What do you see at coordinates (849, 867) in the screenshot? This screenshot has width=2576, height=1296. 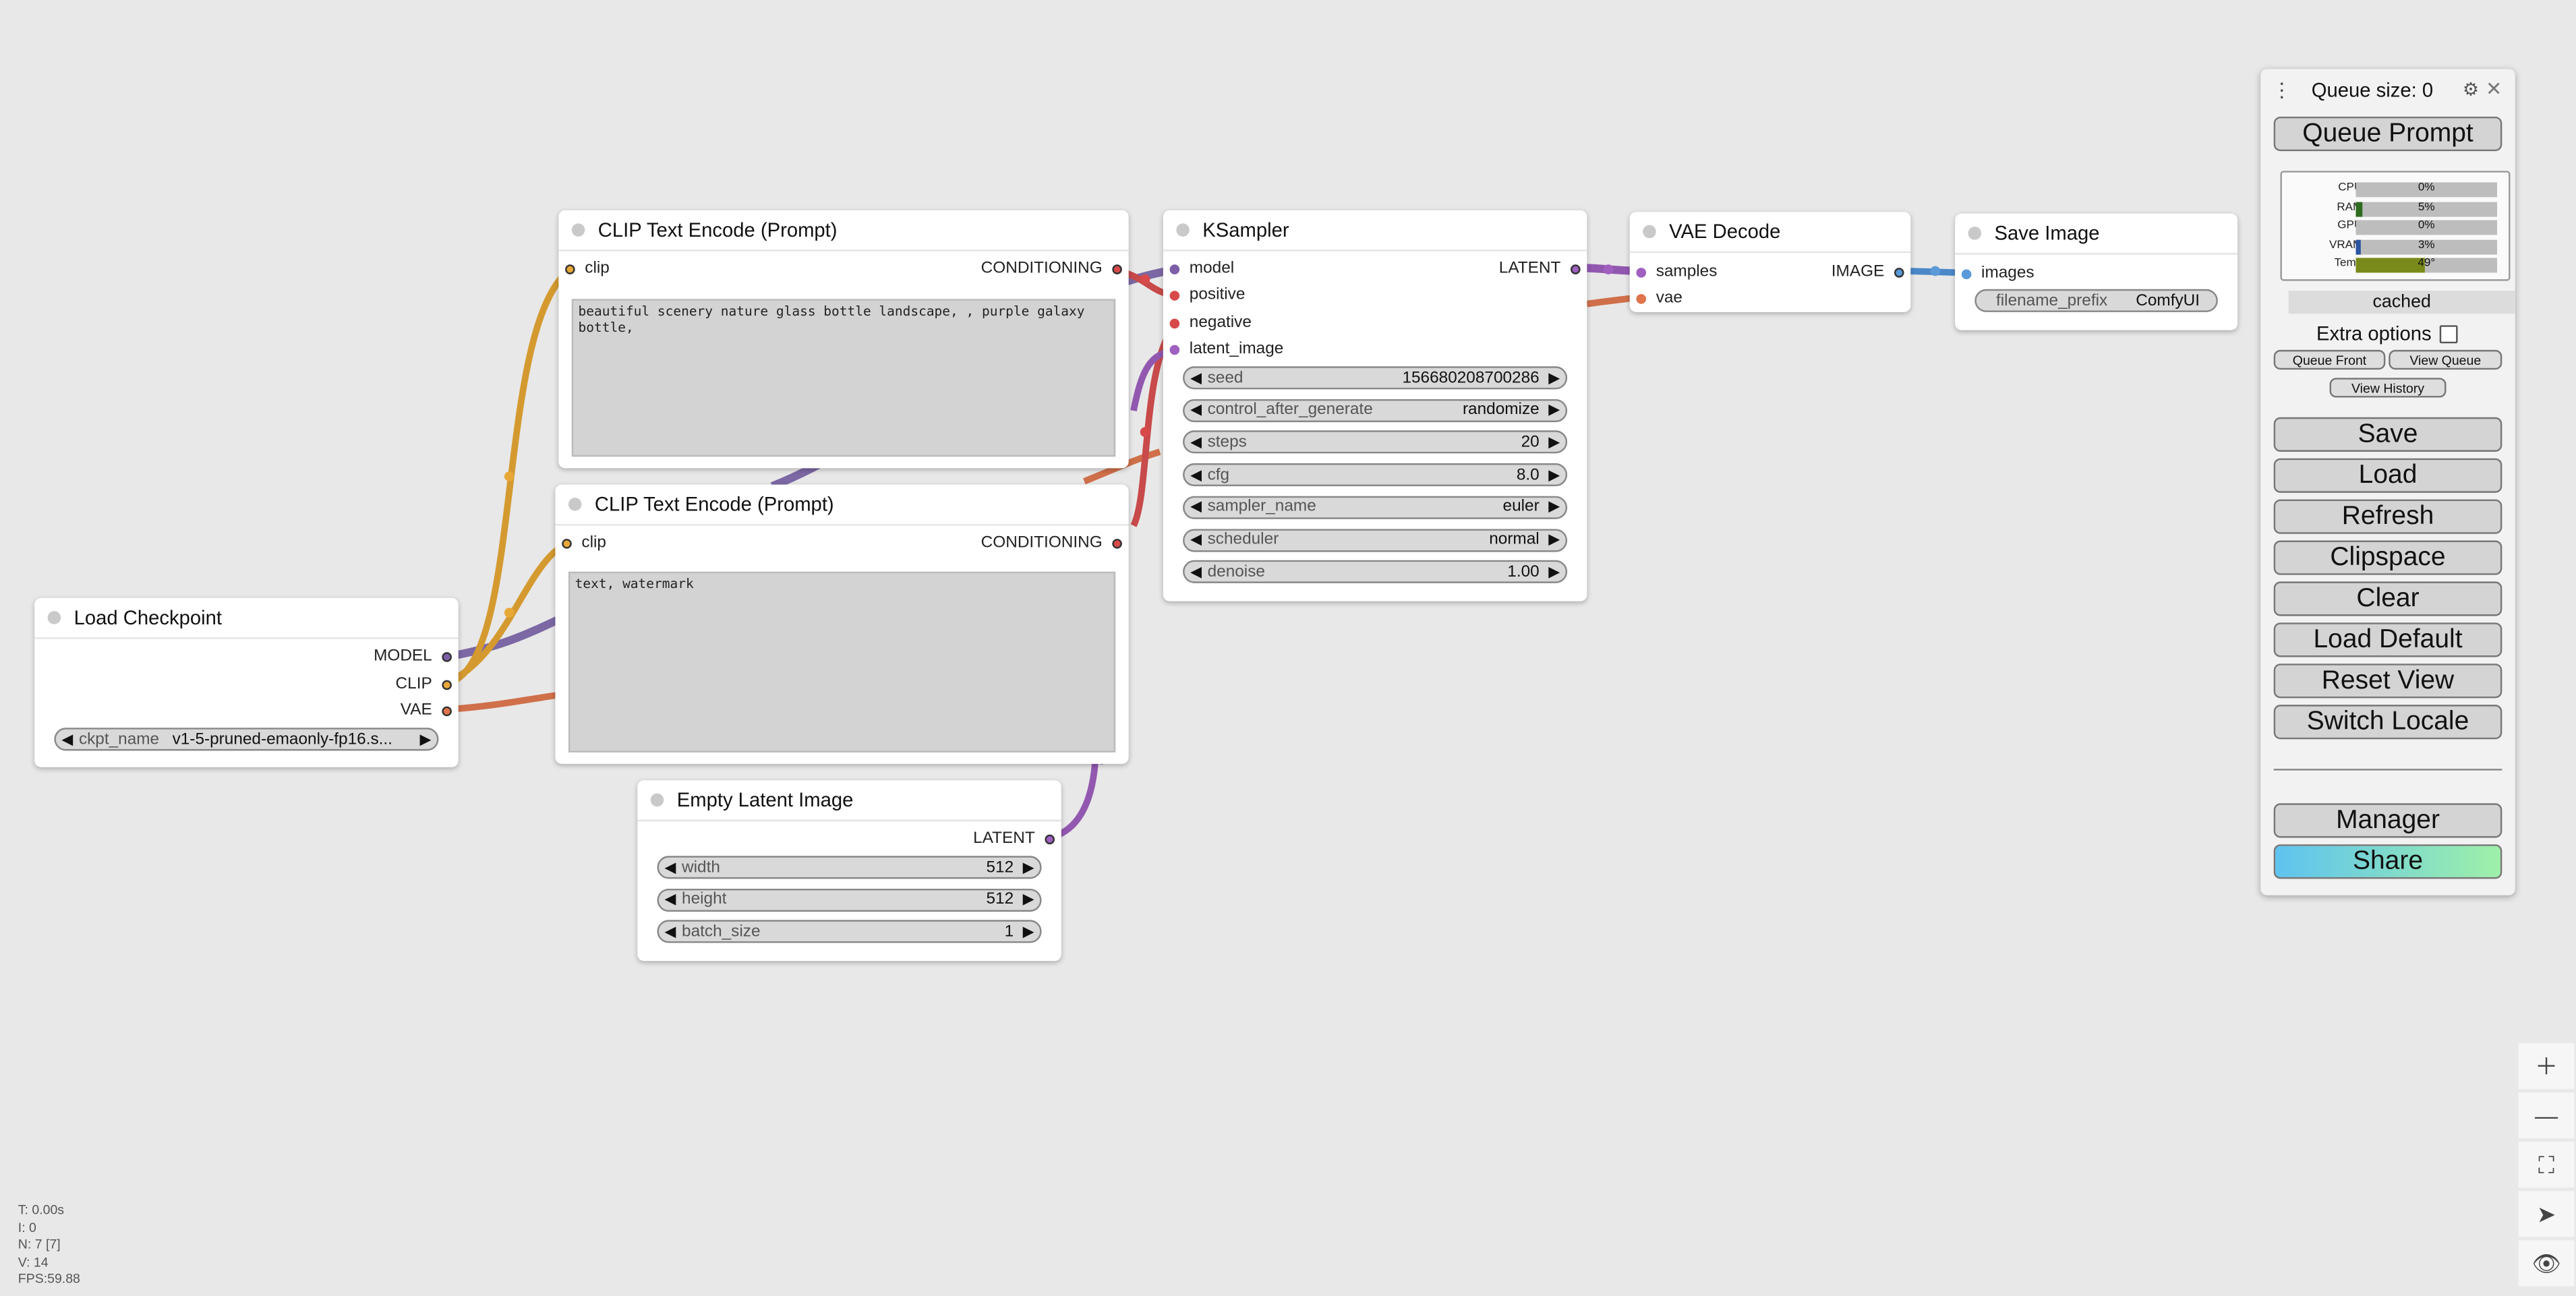 I see `number-widget: ◀ width 512 ▶` at bounding box center [849, 867].